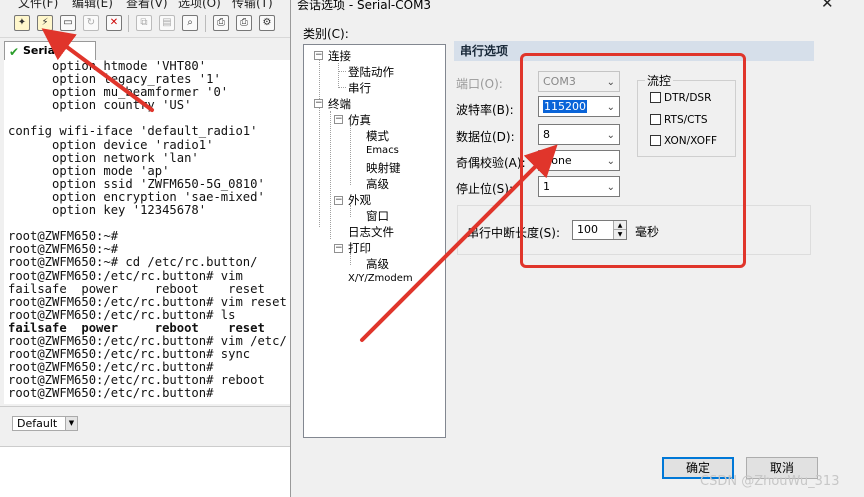 This screenshot has height=497, width=864. What do you see at coordinates (89, 170) in the screenshot?
I see `terminal-line: option mode 'ap'` at bounding box center [89, 170].